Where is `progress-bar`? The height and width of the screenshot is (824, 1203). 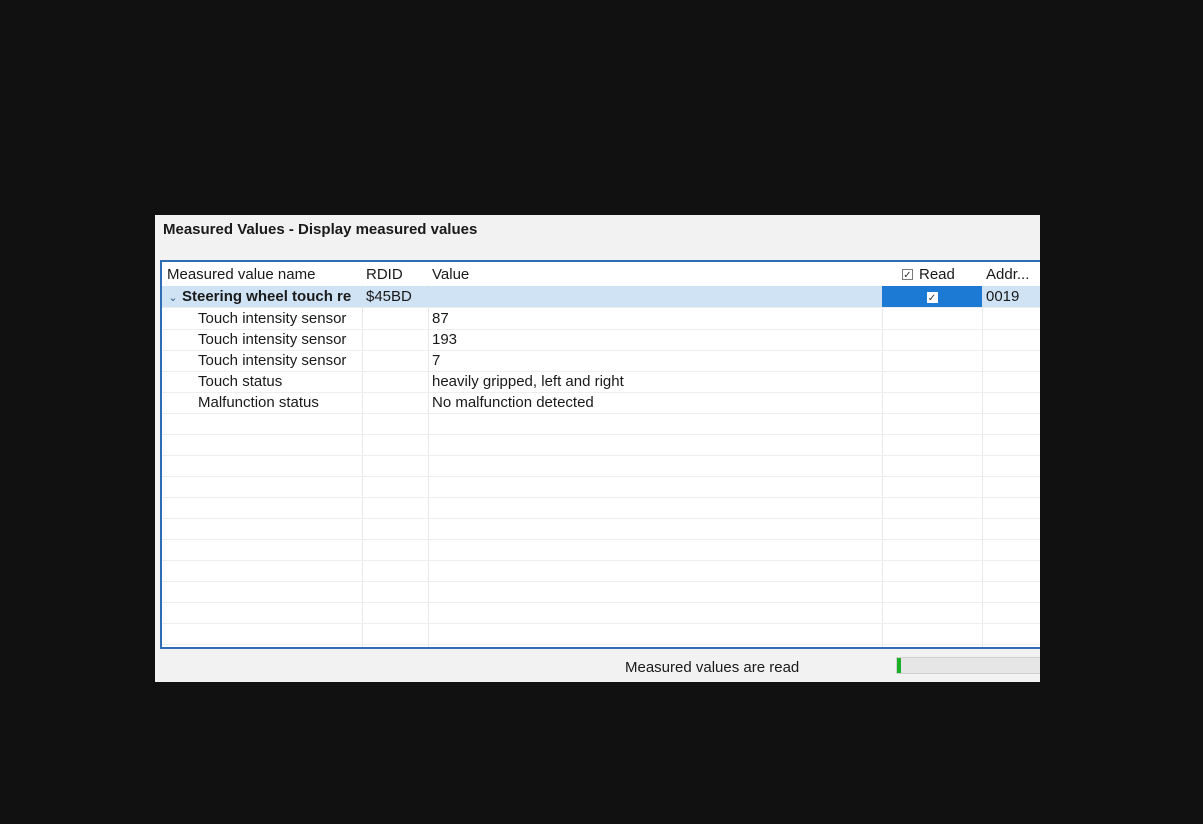
progress-bar is located at coordinates (968, 665).